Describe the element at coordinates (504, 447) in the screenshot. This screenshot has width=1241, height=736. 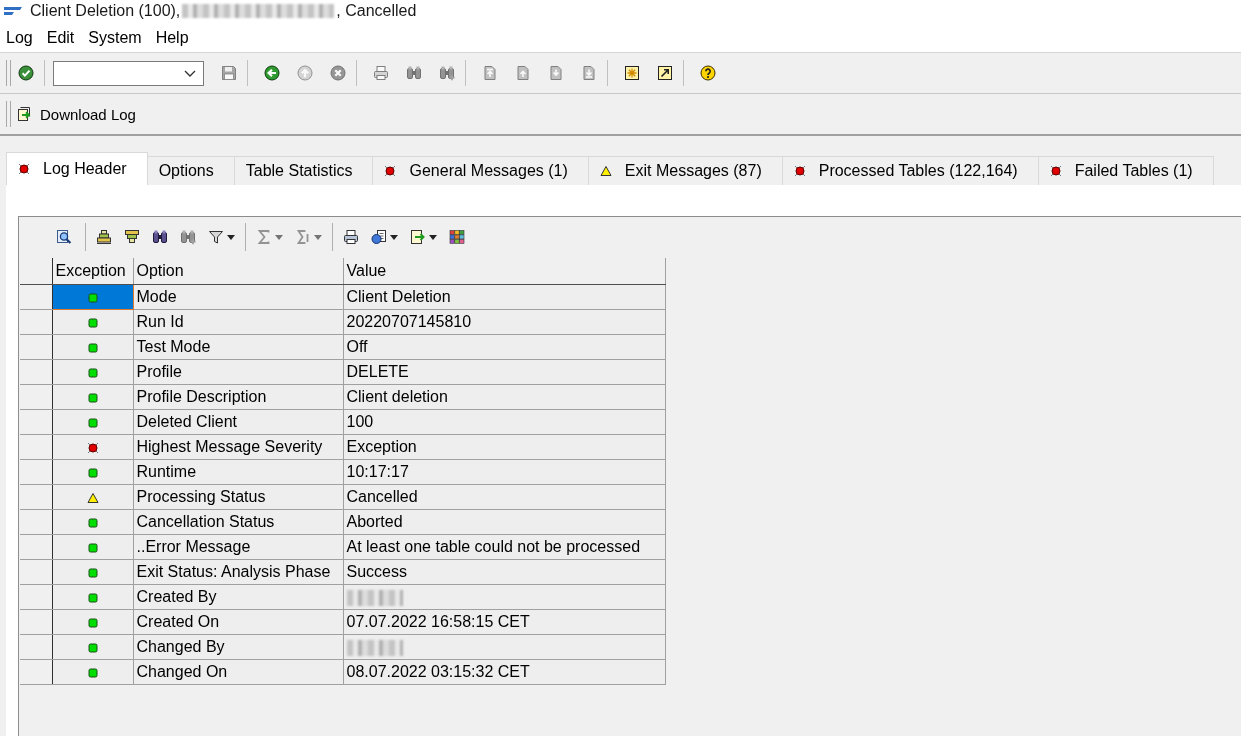
I see `table-cell: Exception` at that location.